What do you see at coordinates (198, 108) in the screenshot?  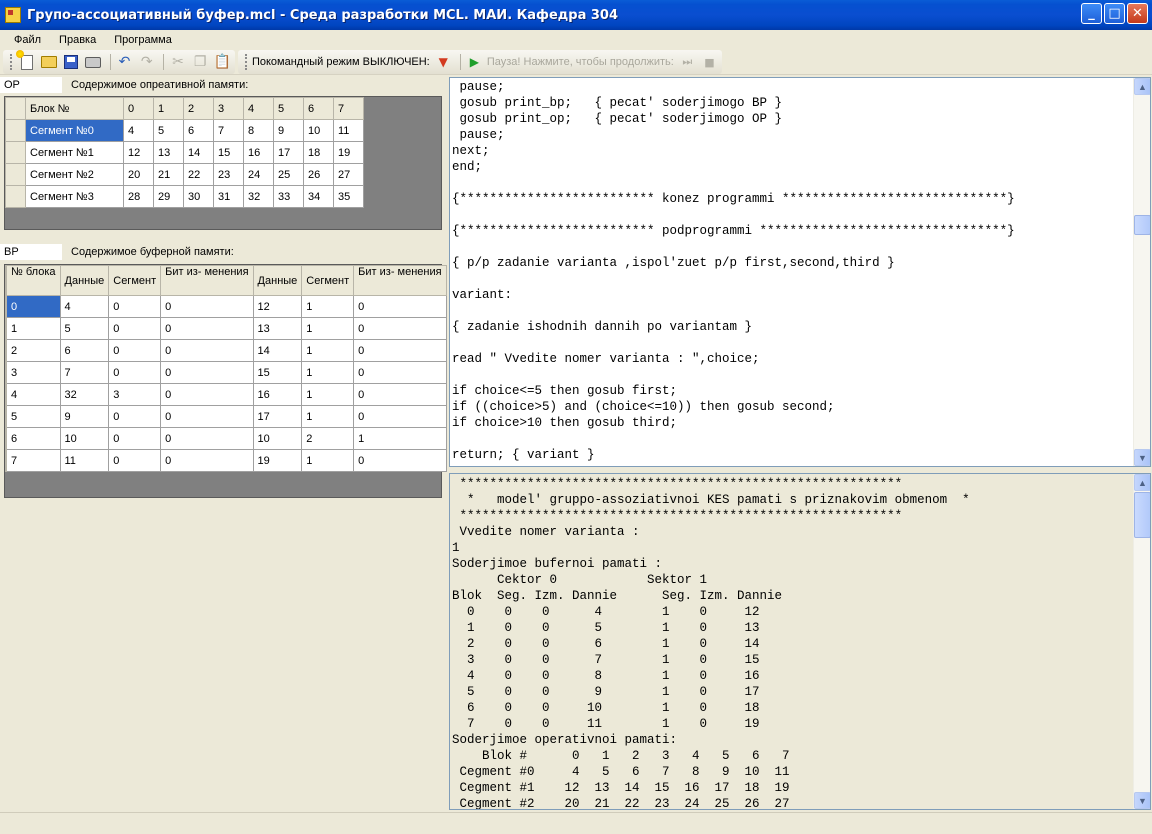 I see `op-column-header: 2` at bounding box center [198, 108].